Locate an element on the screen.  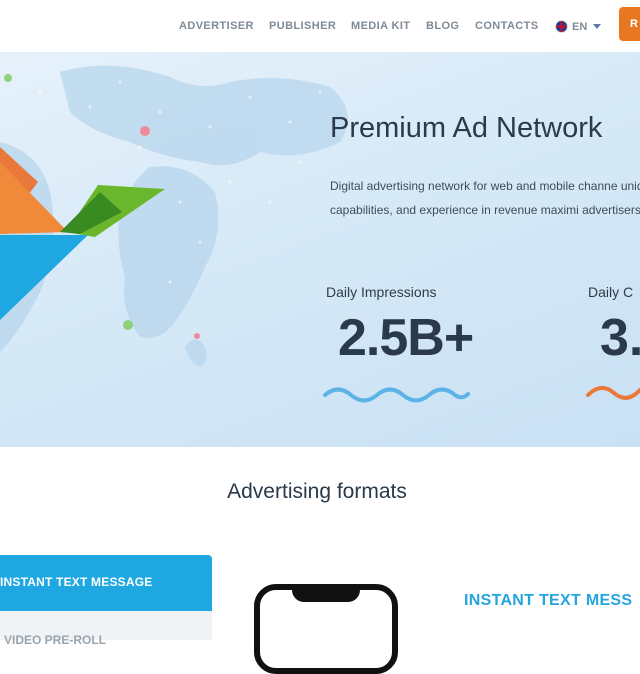
nav-contacts-link: CONTACTS is located at coordinates (507, 26).